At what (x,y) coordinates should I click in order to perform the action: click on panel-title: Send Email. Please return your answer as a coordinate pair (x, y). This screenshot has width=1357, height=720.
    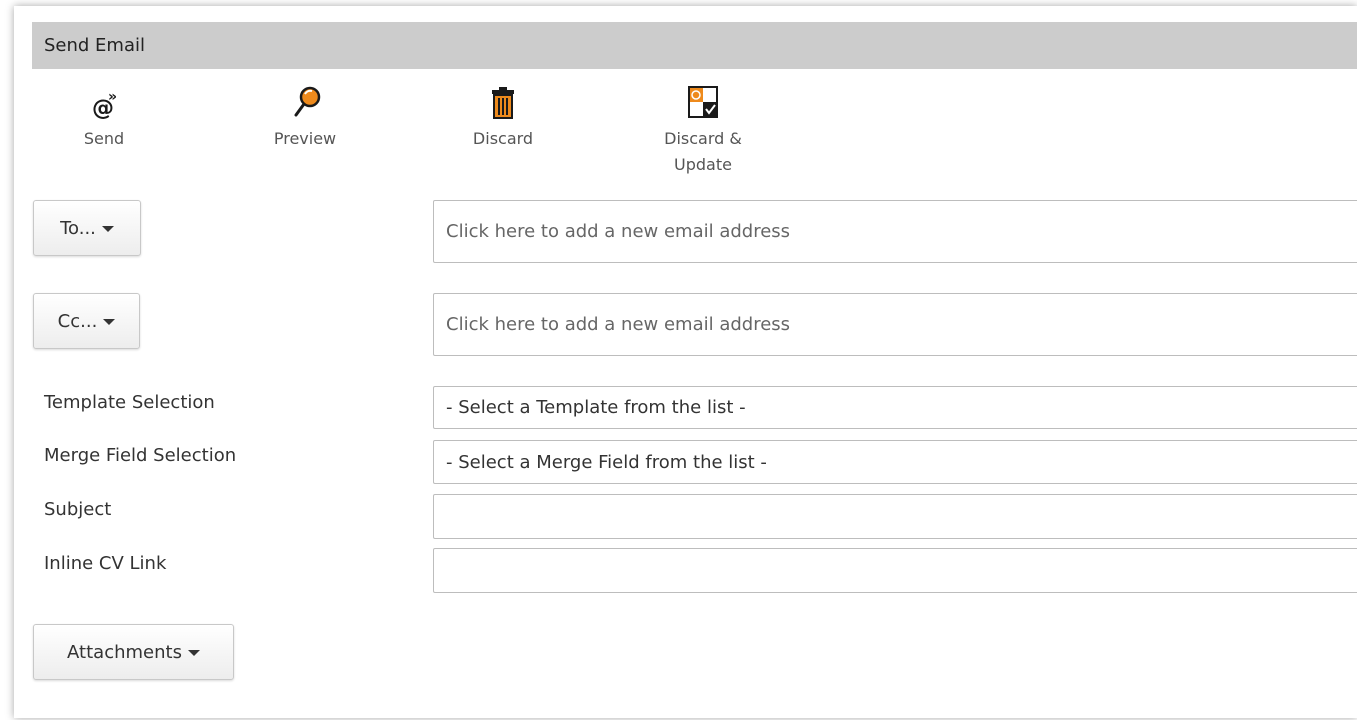
    Looking at the image, I should click on (694, 45).